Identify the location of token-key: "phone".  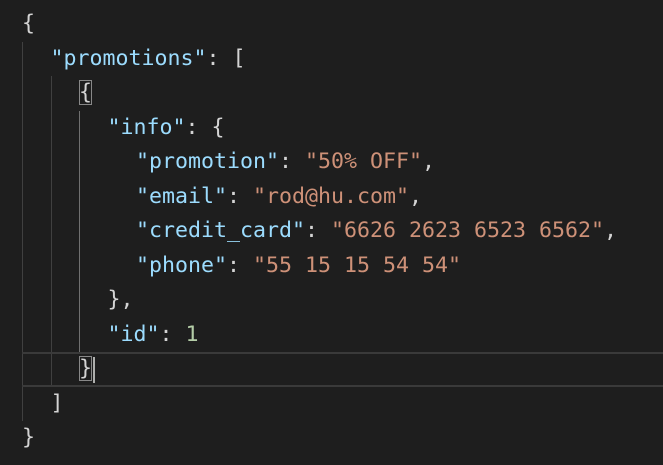
(182, 265).